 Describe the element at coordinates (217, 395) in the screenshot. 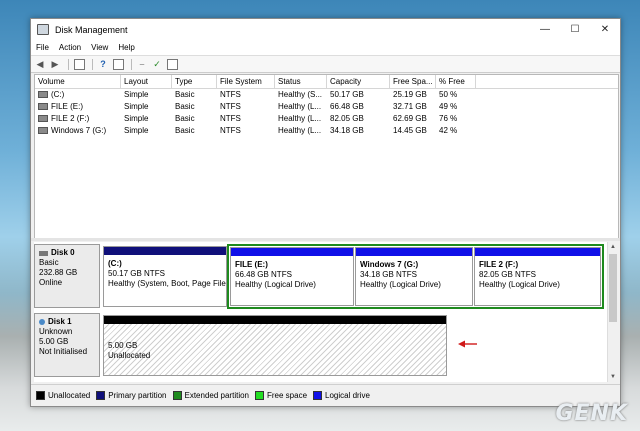

I see `legend-label: Extended partition` at that location.